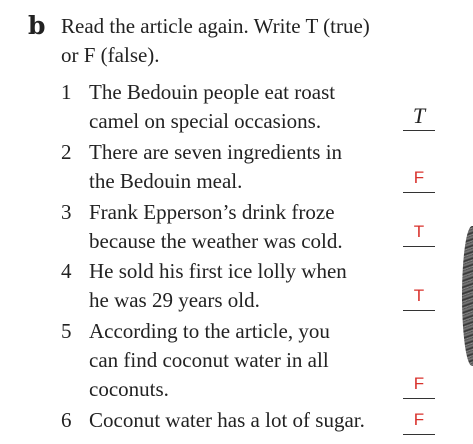 The image size is (473, 444). I want to click on item-number: 6, so click(66, 420).